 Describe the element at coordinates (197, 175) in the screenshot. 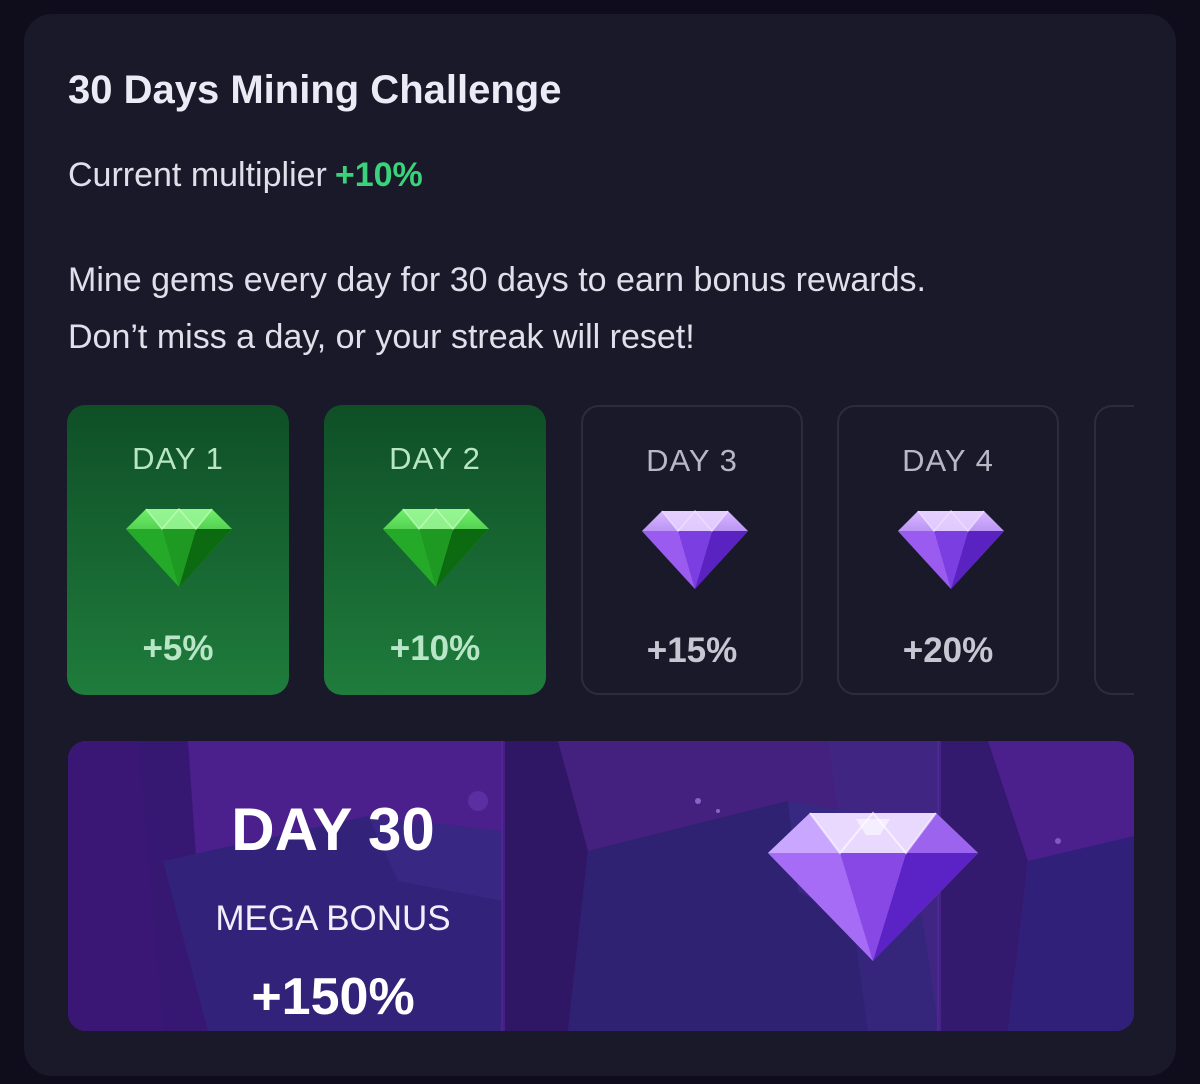

I see `multiplier-label: Current multiplier` at that location.